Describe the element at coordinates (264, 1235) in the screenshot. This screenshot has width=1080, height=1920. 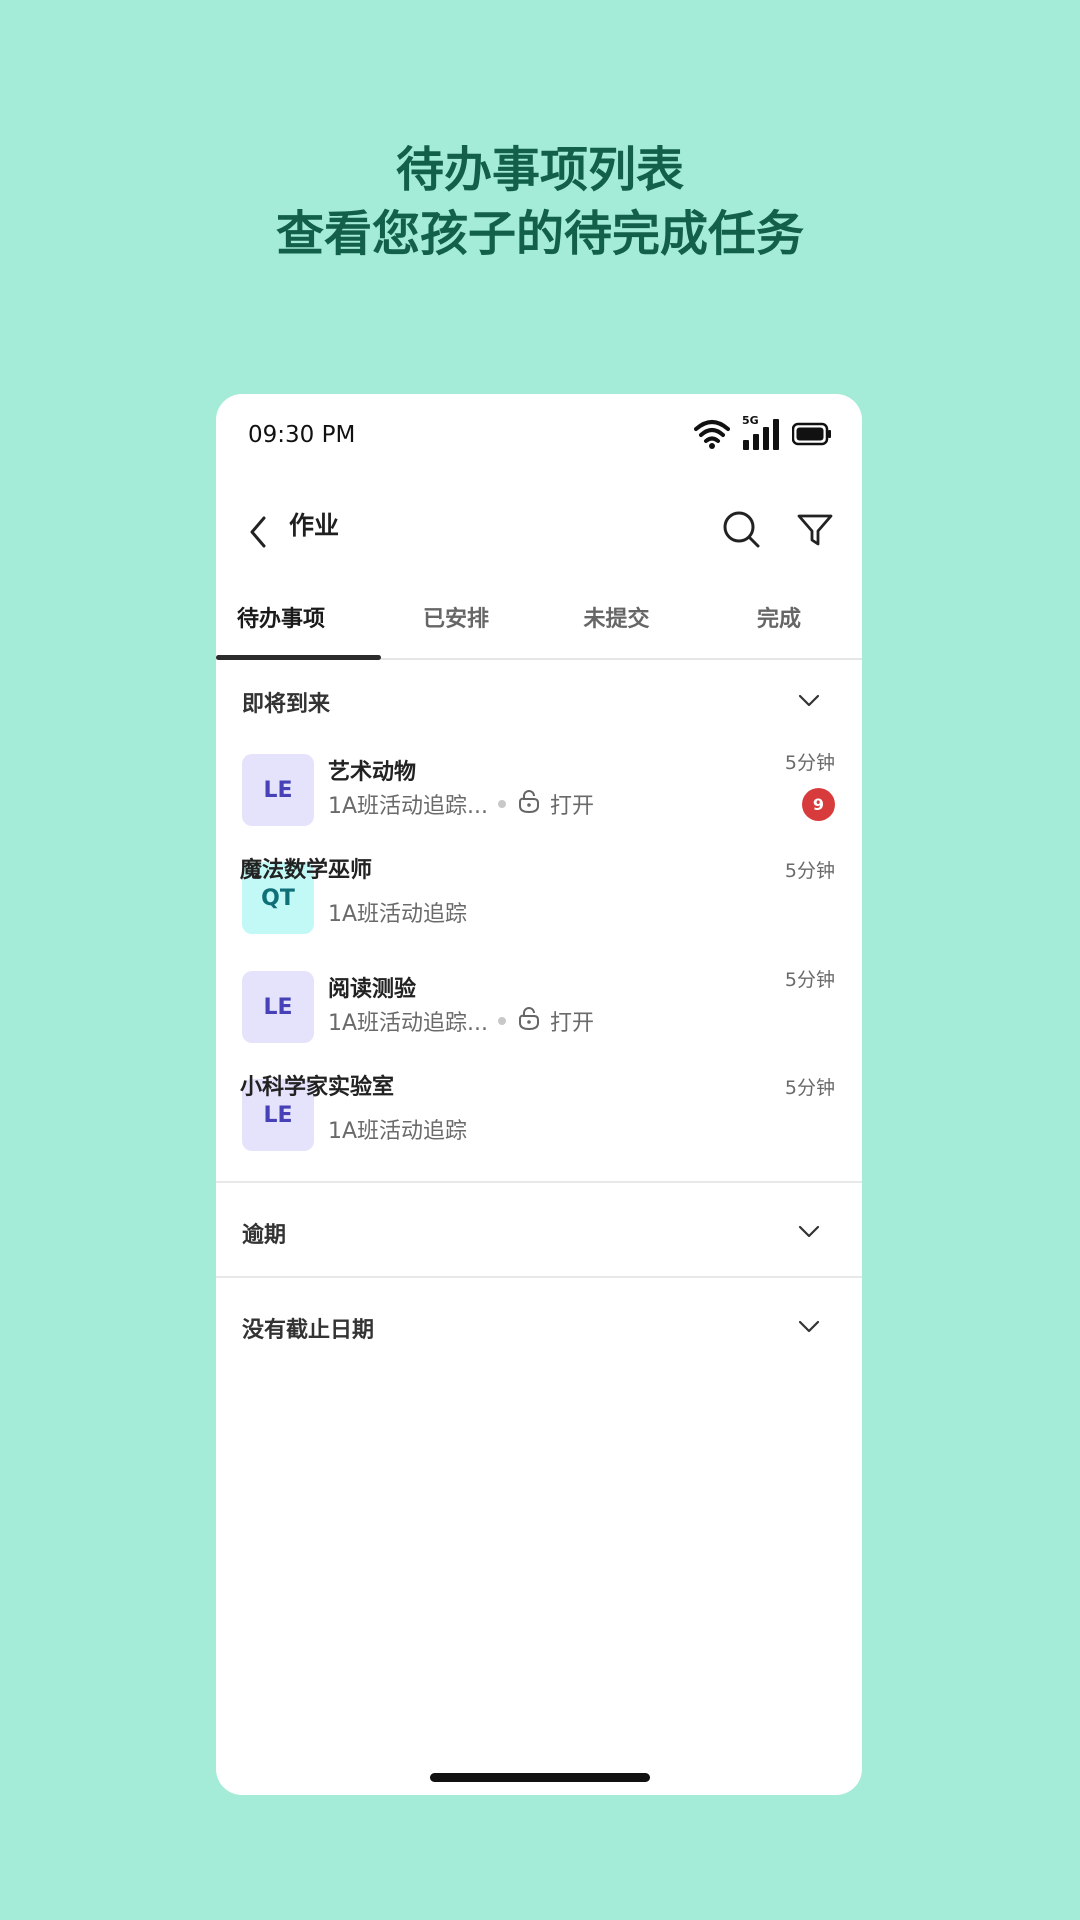
I see `section-overdue-title: 逾期` at that location.